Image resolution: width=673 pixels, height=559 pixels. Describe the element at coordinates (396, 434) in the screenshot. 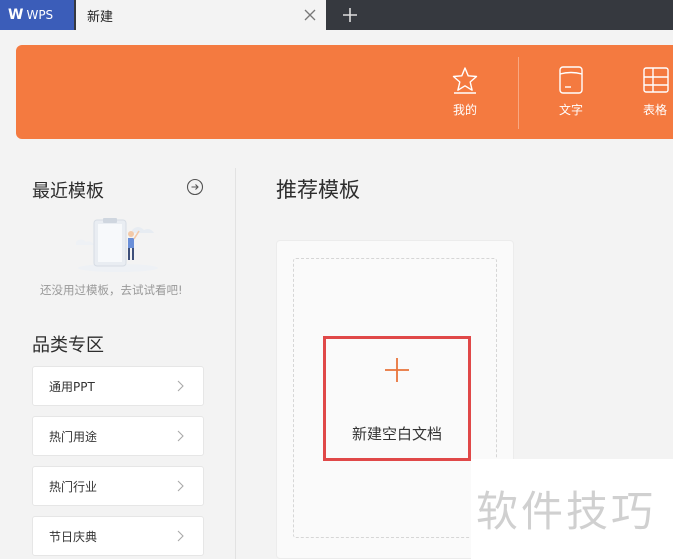

I see `new-blank-document-label: 新建空白文档` at that location.